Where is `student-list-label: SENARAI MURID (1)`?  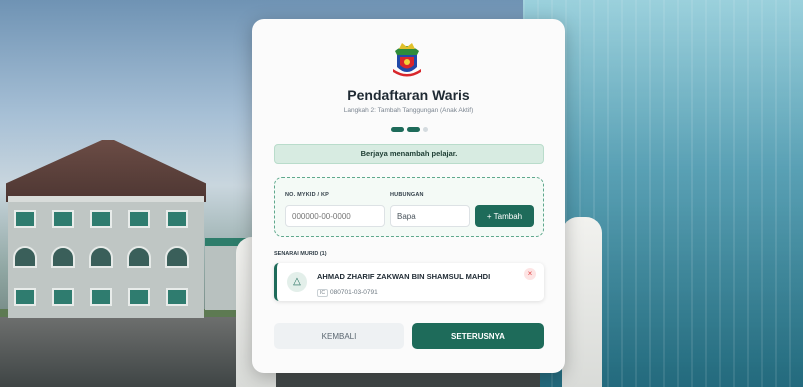 student-list-label: SENARAI MURID (1) is located at coordinates (300, 254).